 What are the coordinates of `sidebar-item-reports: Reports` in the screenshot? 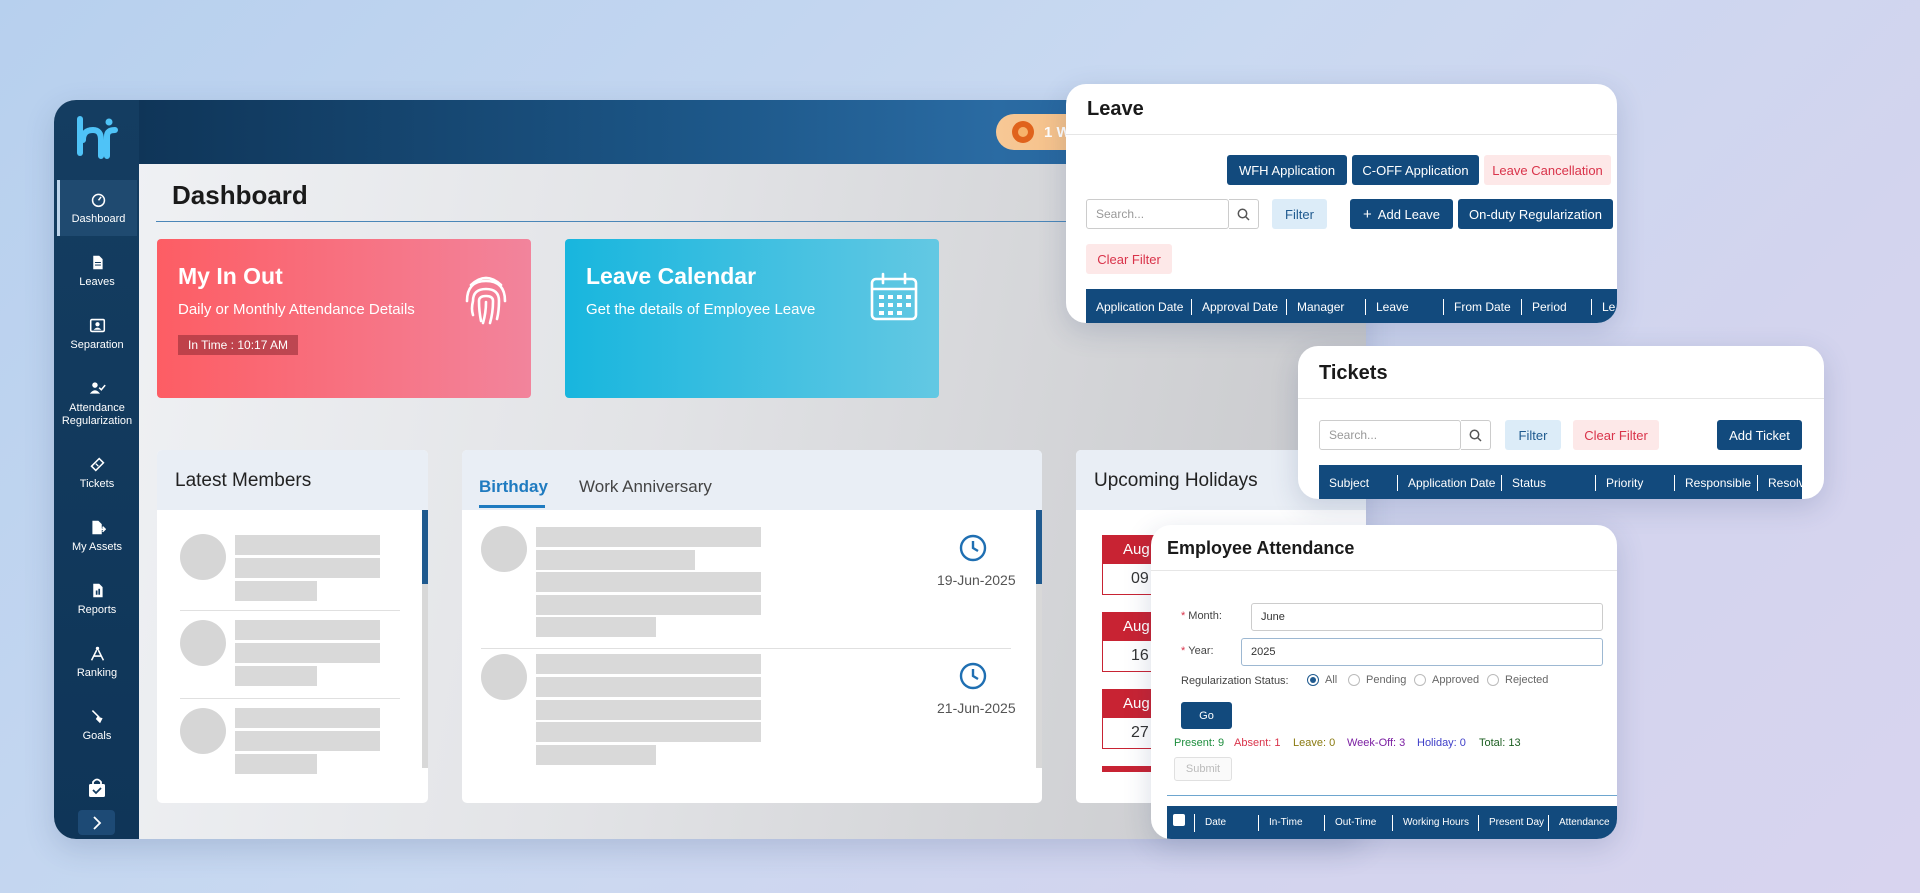 It's located at (97, 599).